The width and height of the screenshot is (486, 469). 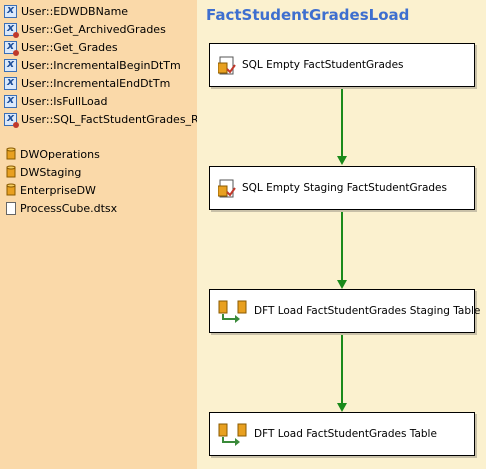 I want to click on task-box: SQL Empty FactStudentGrades, so click(x=342, y=65).